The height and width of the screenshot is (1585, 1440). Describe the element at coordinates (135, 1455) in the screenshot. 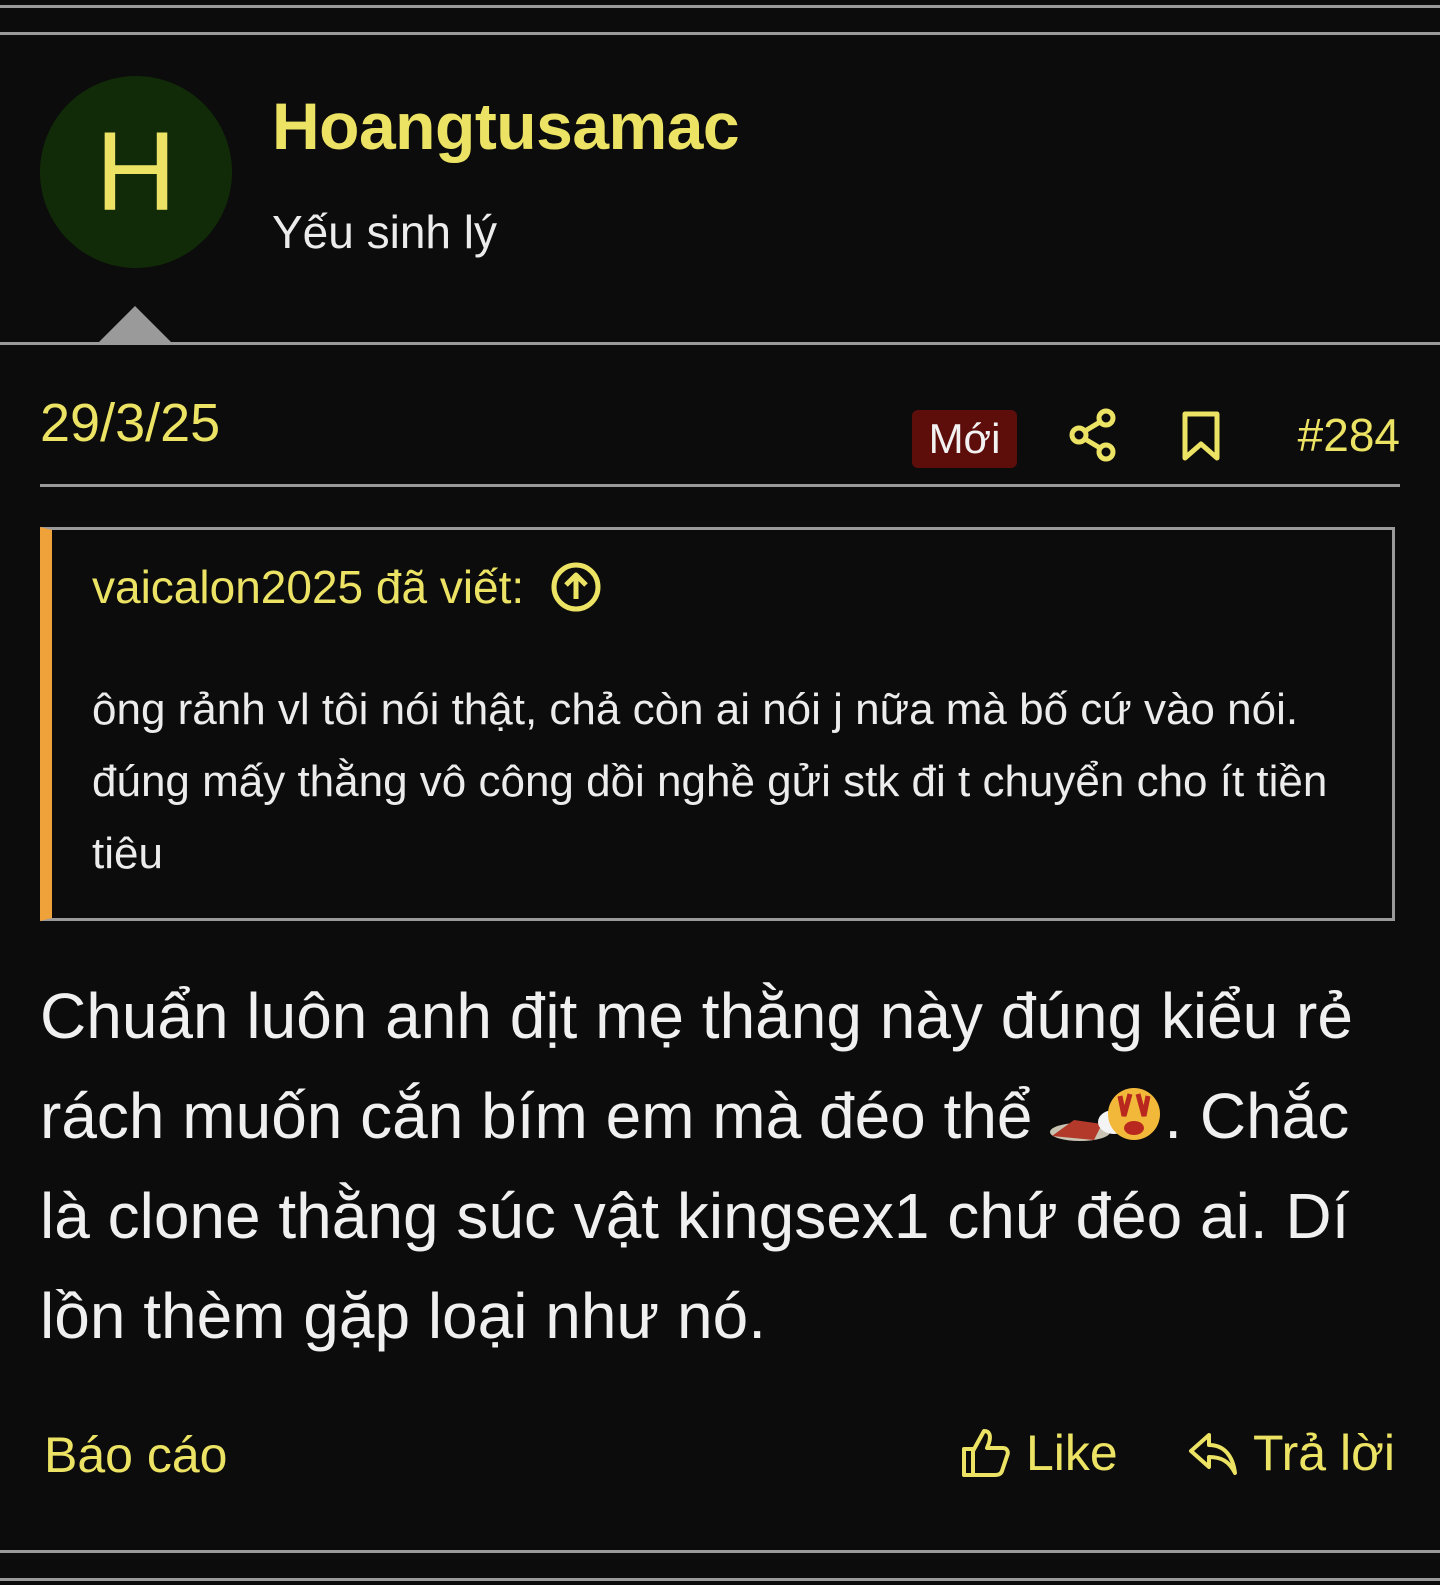

I see `report-link: Báo cáo` at that location.